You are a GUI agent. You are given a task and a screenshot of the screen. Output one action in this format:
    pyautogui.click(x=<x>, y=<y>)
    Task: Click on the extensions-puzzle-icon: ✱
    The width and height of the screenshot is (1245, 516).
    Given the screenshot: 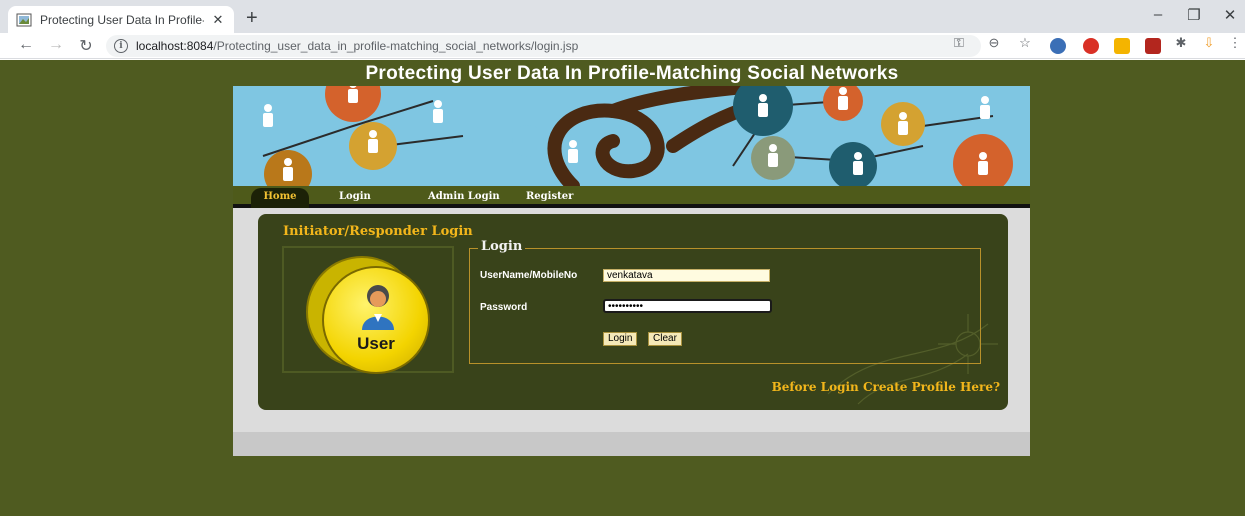 What is the action you would take?
    pyautogui.click(x=1181, y=43)
    